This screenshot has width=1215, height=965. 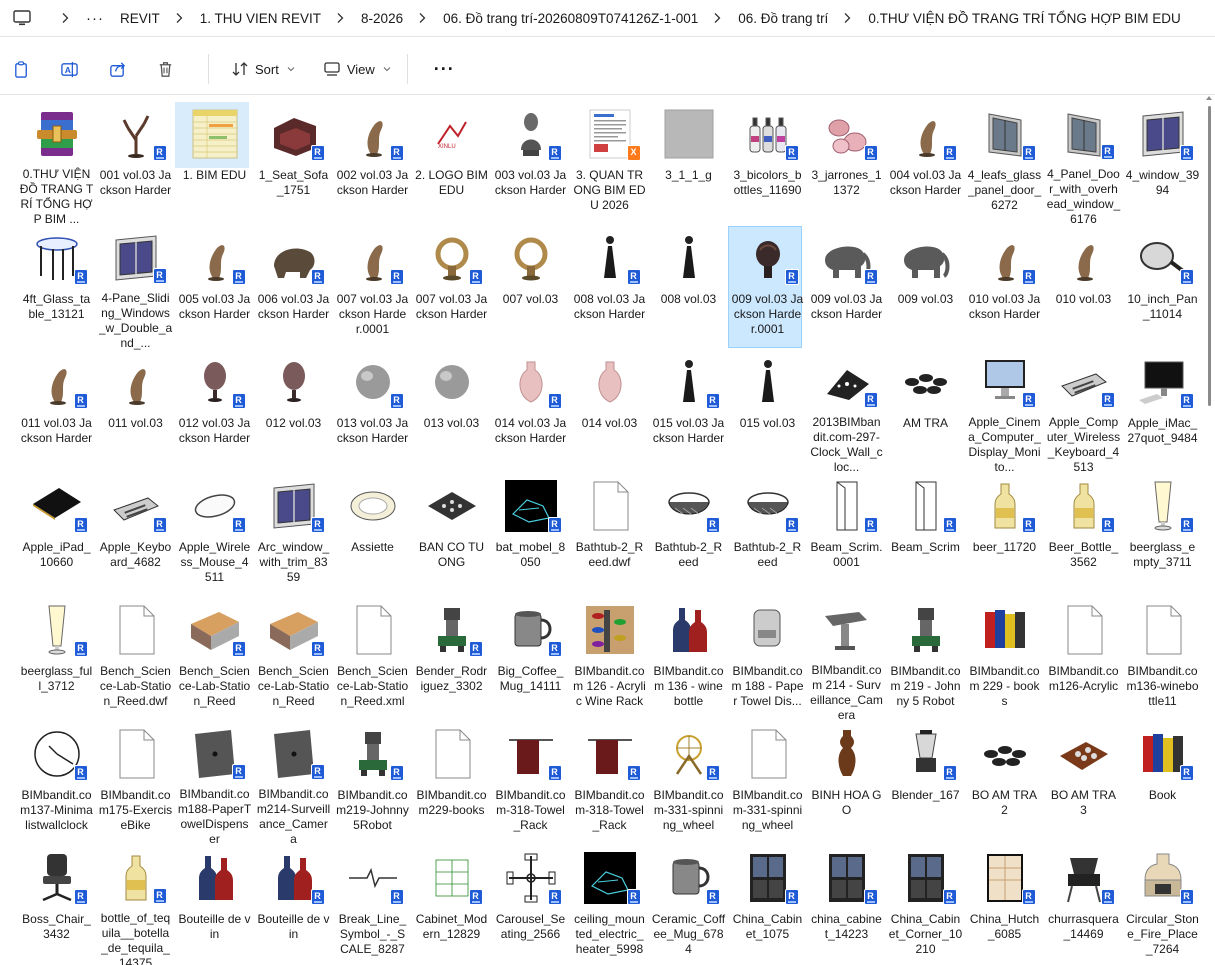 I want to click on file-item: BIMbandit.com229-books, so click(x=451, y=784).